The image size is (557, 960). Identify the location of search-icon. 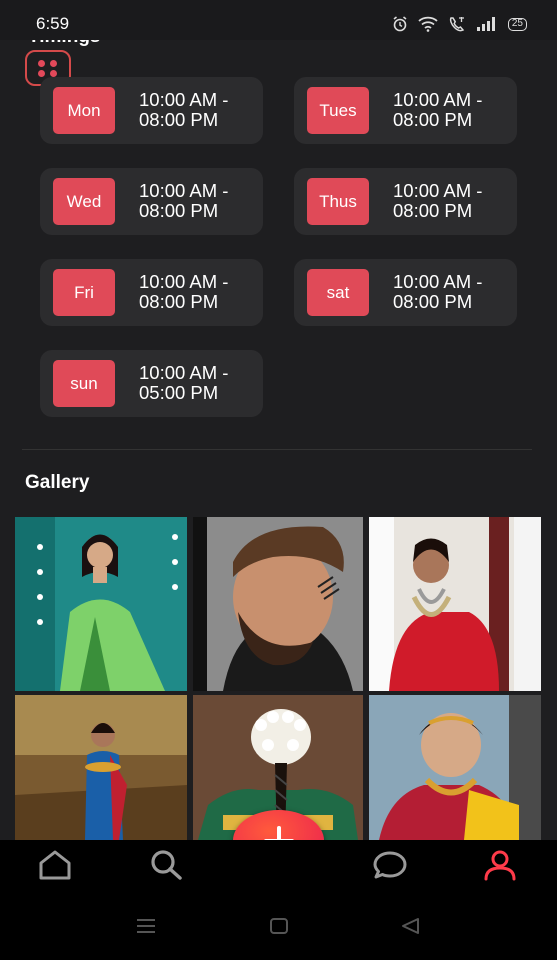
(166, 865).